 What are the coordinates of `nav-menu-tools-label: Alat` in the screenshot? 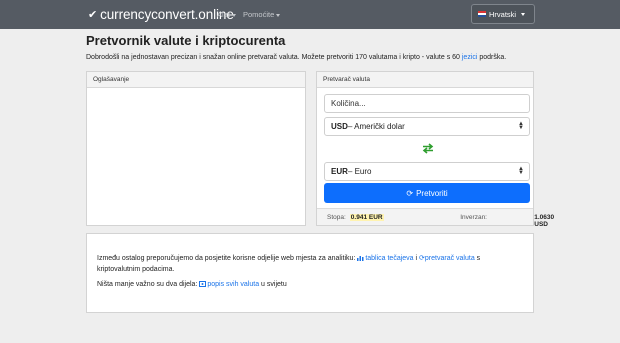 It's located at (223, 14).